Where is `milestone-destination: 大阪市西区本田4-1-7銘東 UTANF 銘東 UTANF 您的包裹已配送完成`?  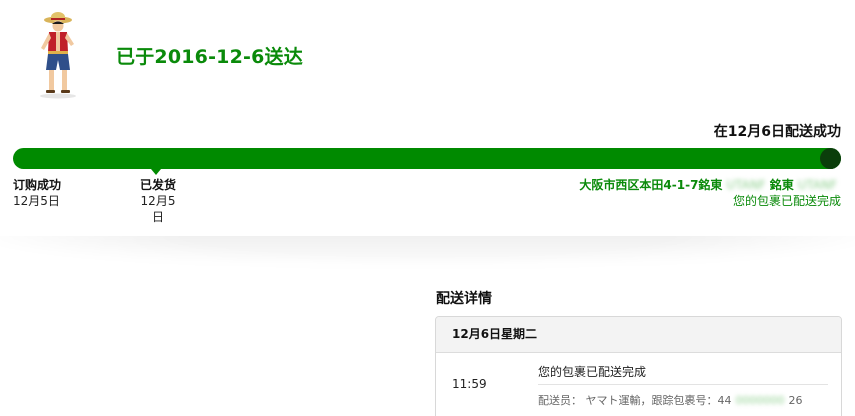
milestone-destination: 大阪市西区本田4-1-7銘東 UTANF 銘東 UTANF 您的包裹已配送完成 is located at coordinates (710, 193).